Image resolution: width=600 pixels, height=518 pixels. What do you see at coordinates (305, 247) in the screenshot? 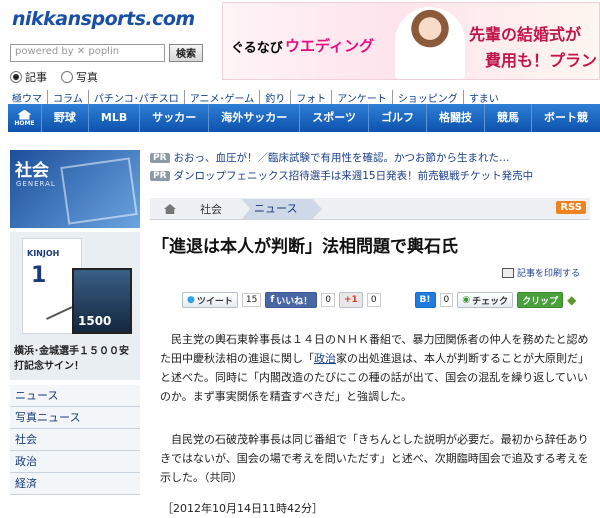
I see `article-headline: 「進退は本人が判断」法相問題で輿石氏` at bounding box center [305, 247].